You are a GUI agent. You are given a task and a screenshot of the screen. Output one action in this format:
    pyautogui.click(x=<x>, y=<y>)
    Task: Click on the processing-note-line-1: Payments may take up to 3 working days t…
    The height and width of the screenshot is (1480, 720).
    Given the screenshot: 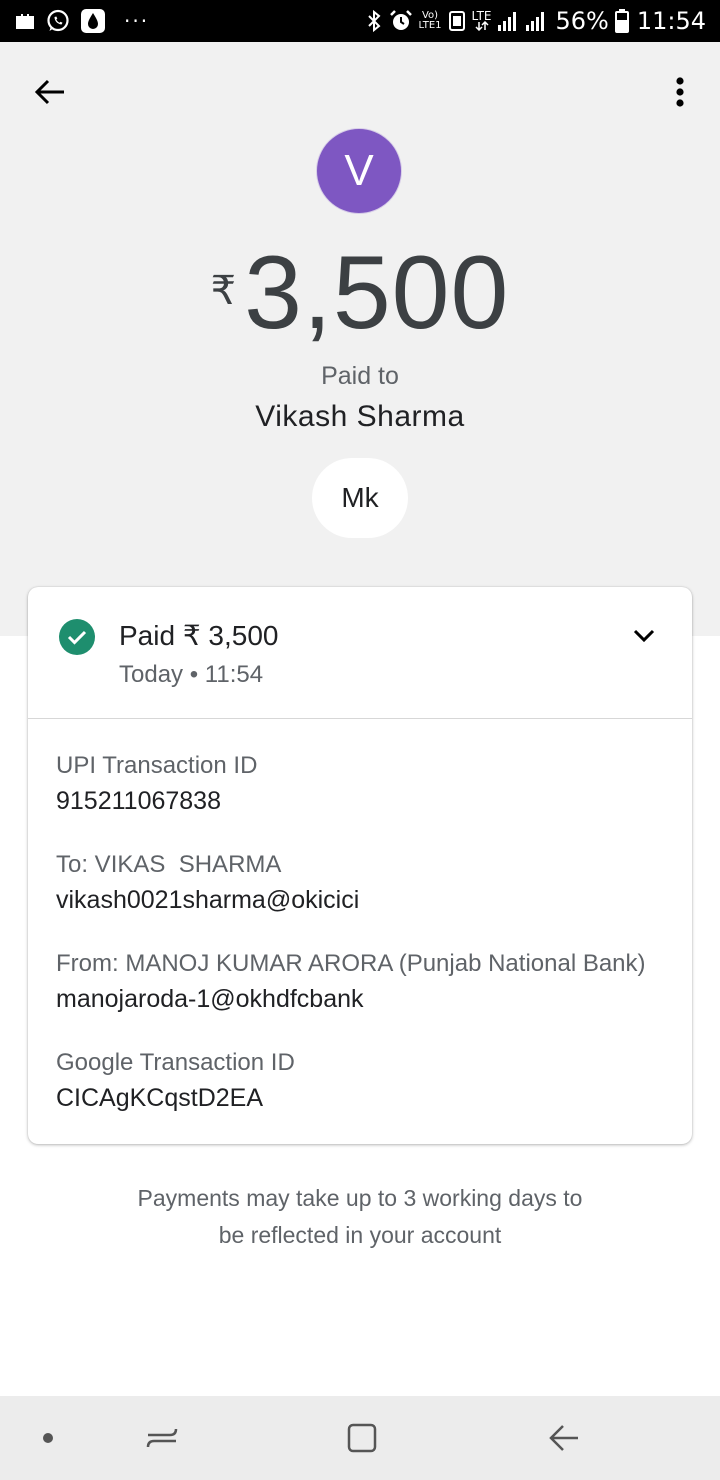 What is the action you would take?
    pyautogui.click(x=360, y=1198)
    